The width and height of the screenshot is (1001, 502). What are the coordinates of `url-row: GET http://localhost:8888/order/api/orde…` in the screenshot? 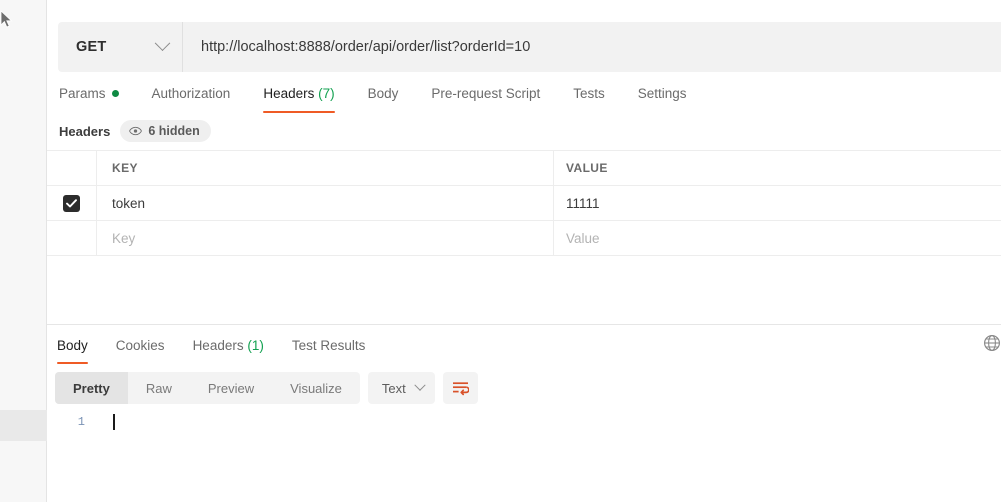 It's located at (524, 47).